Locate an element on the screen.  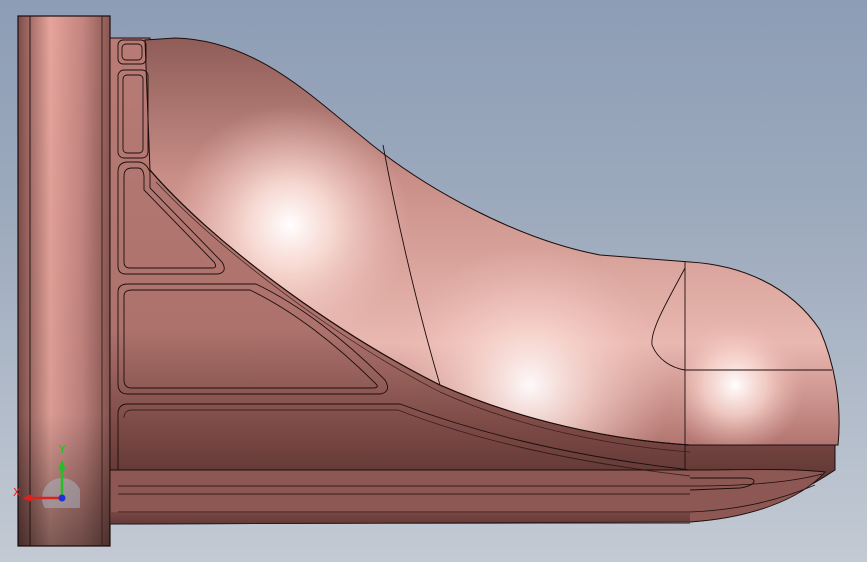
z-axis-dot-icon is located at coordinates (62, 498).